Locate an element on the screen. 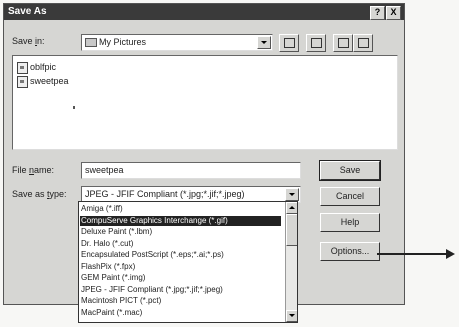 The image size is (459, 327). help-title-button: ? is located at coordinates (377, 13).